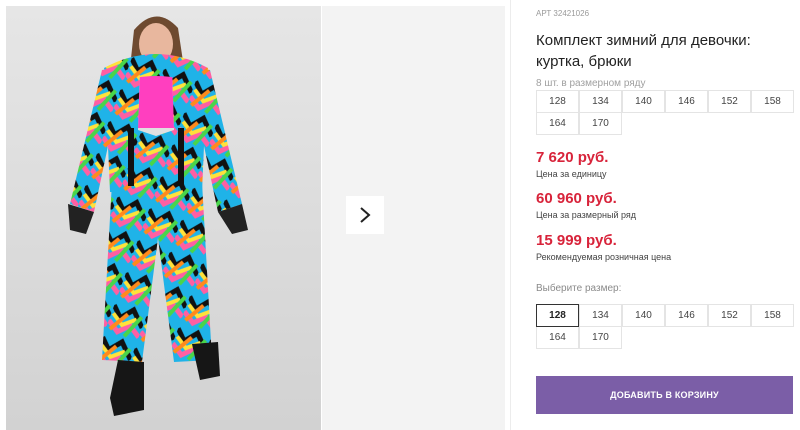 The image size is (800, 430). Describe the element at coordinates (600, 123) in the screenshot. I see `pack-size-cell: 170` at that location.